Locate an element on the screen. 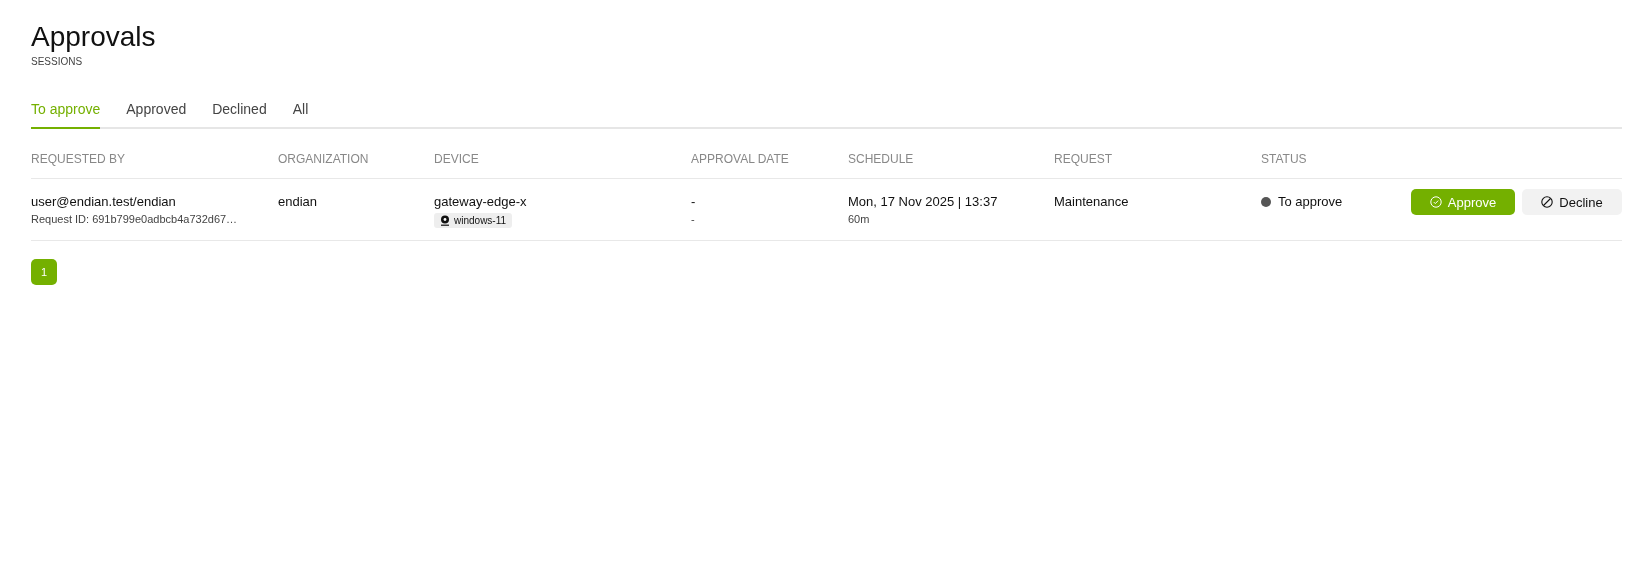 This screenshot has height=586, width=1637. column-header: REQUESTED BY is located at coordinates (78, 159).